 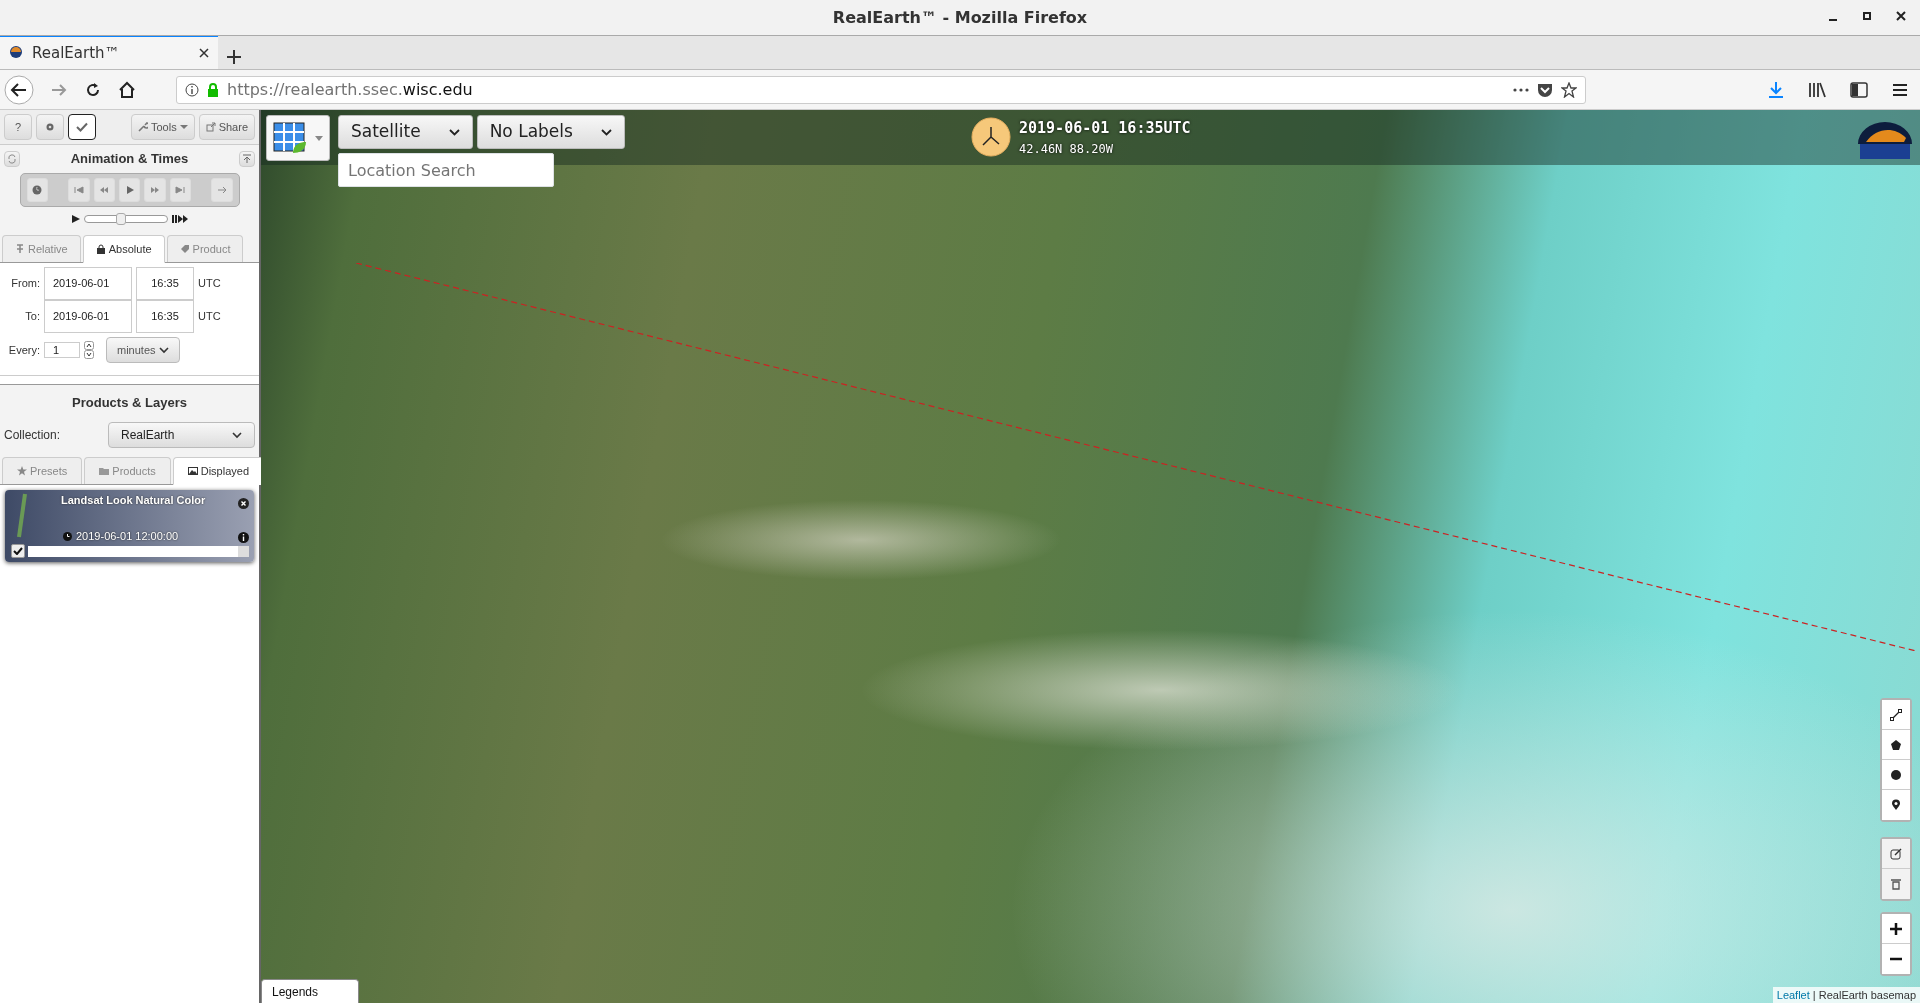 I want to click on collapse-icon, so click(x=247, y=158).